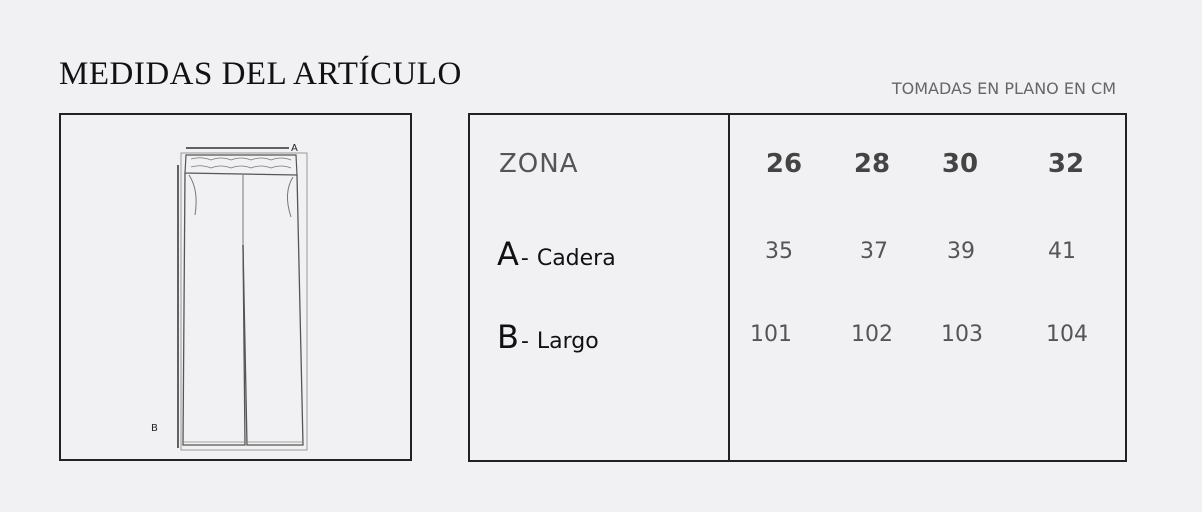 The width and height of the screenshot is (1202, 512). Describe the element at coordinates (771, 334) in the screenshot. I see `table-cell: 101` at that location.